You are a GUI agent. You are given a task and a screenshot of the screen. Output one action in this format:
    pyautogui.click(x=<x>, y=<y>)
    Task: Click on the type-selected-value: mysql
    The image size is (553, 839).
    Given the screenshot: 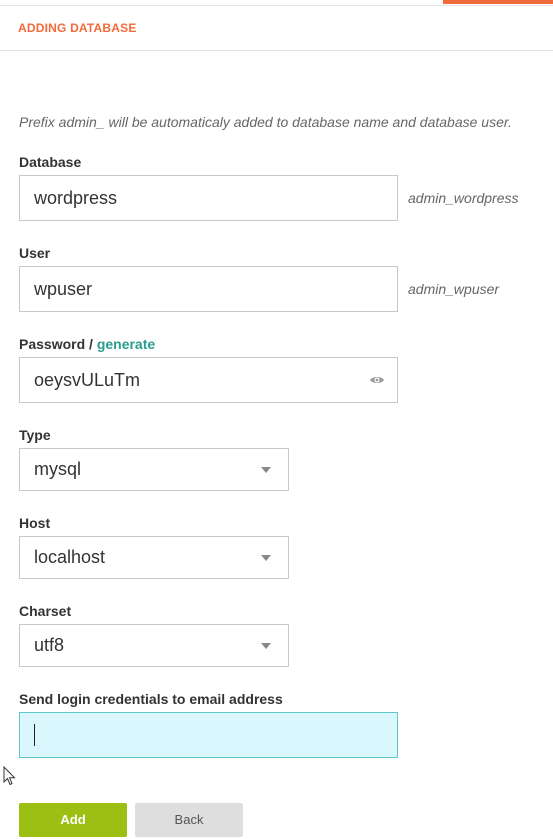 What is the action you would take?
    pyautogui.click(x=58, y=469)
    